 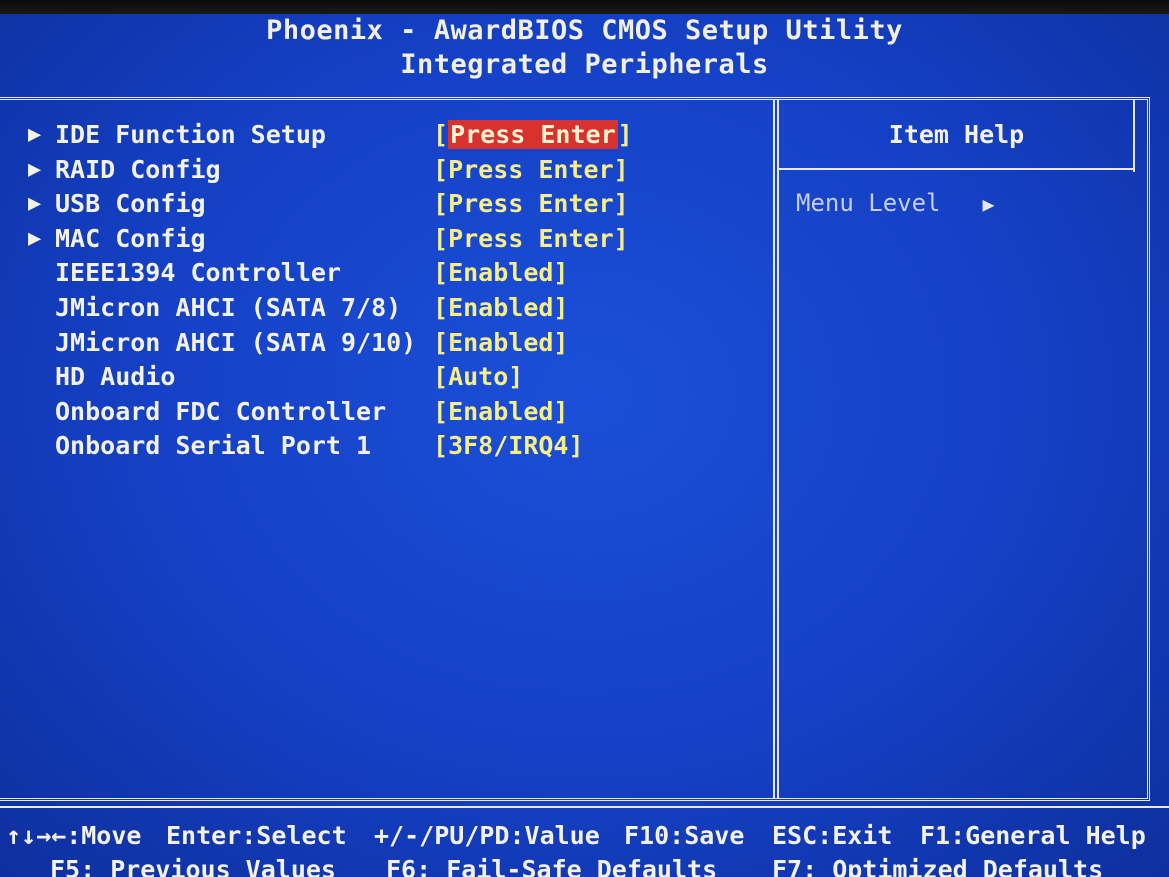 I want to click on menu-item: ▶ IDE Function Setup [Press Enter], so click(x=398, y=135).